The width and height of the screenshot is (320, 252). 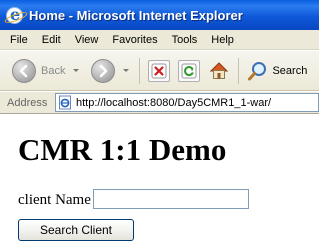 I want to click on menu-edit: Edit, so click(x=51, y=40).